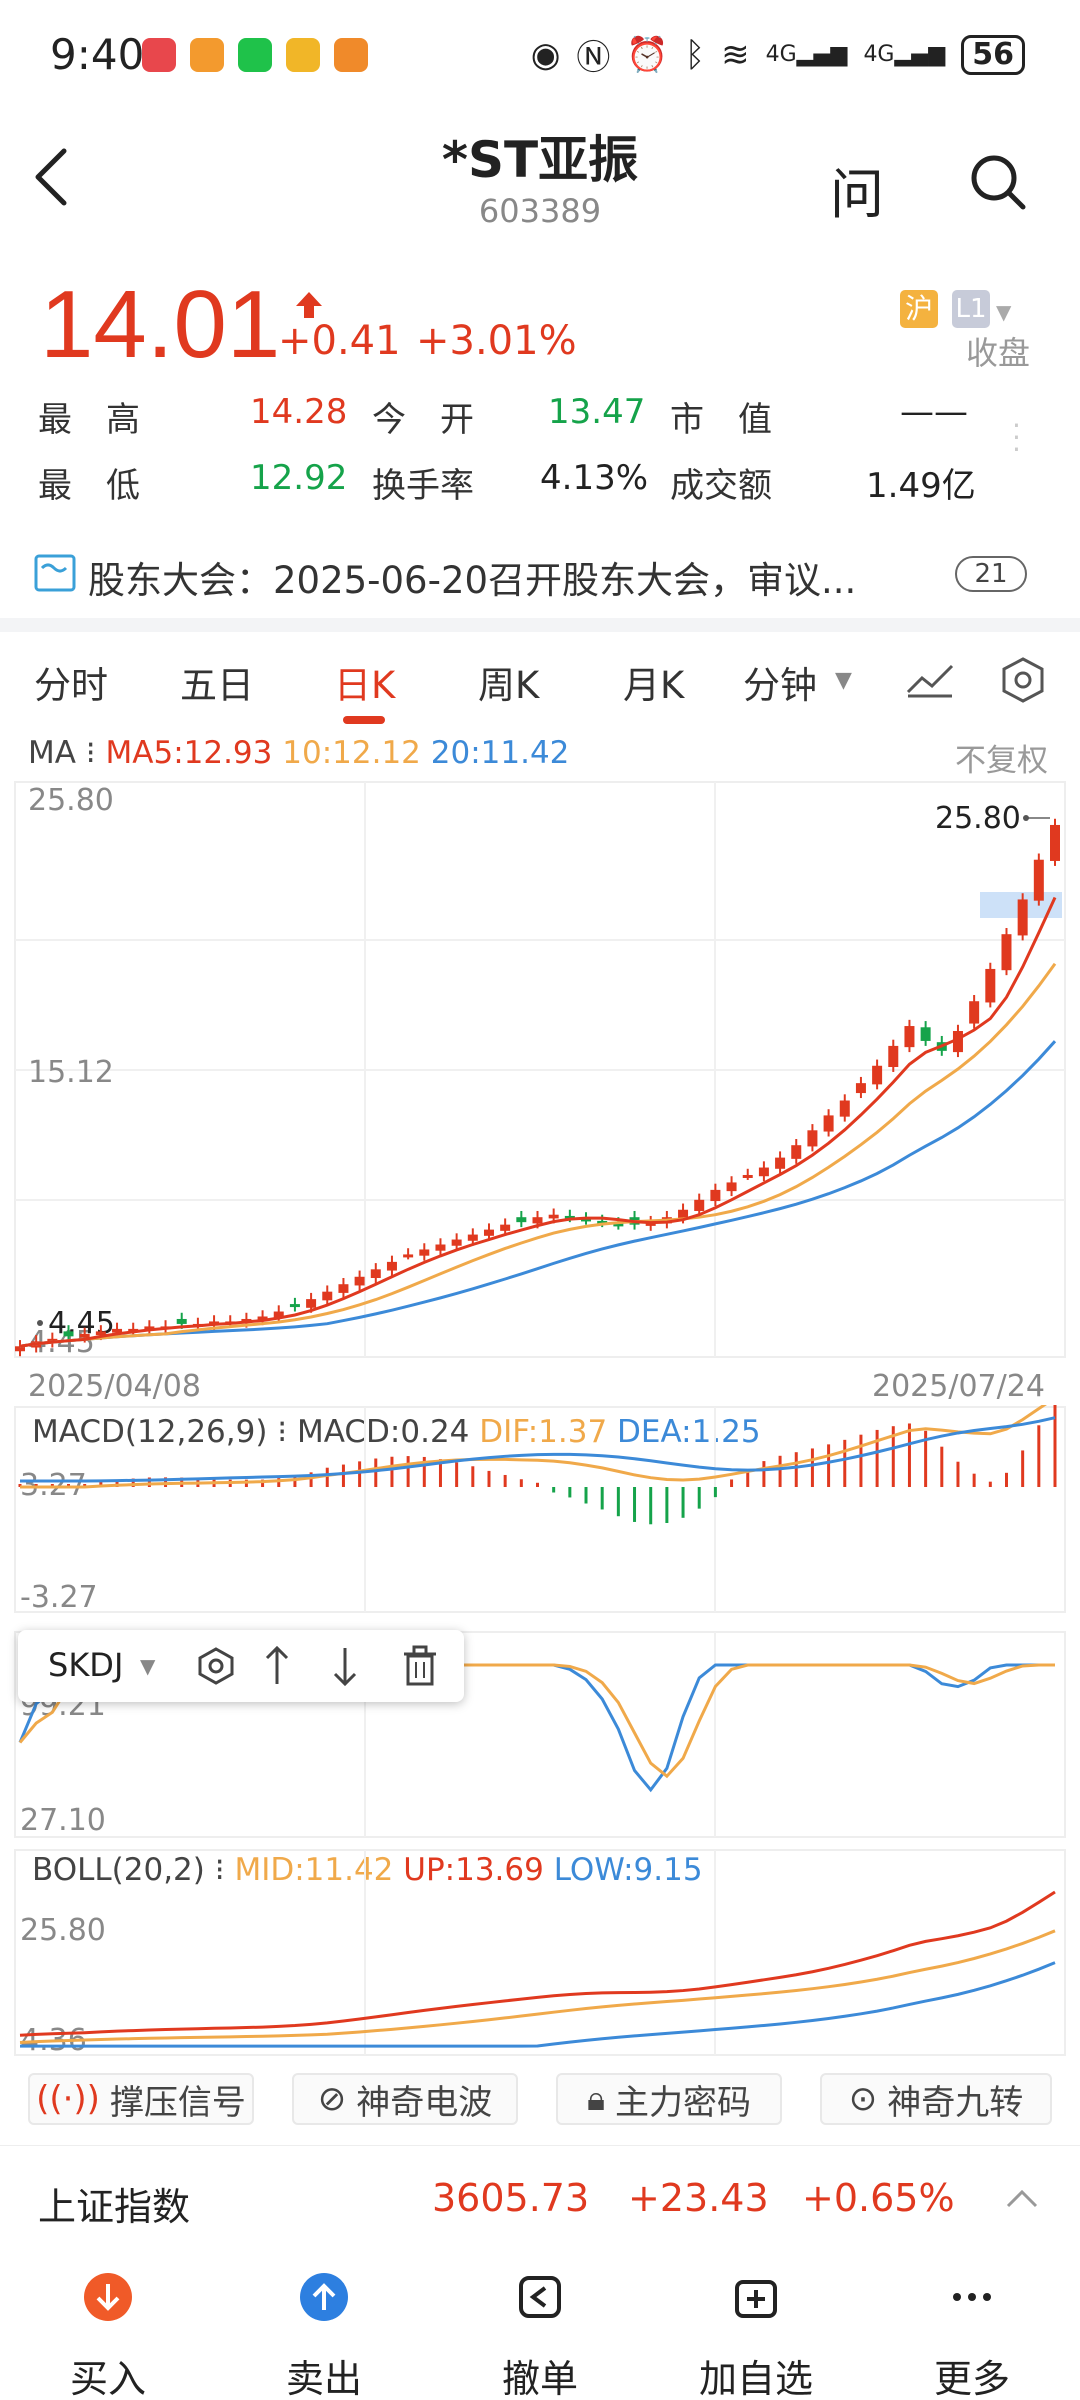 This screenshot has width=1080, height=2400. Describe the element at coordinates (647, 54) in the screenshot. I see `alarm-icon: ⏰` at that location.